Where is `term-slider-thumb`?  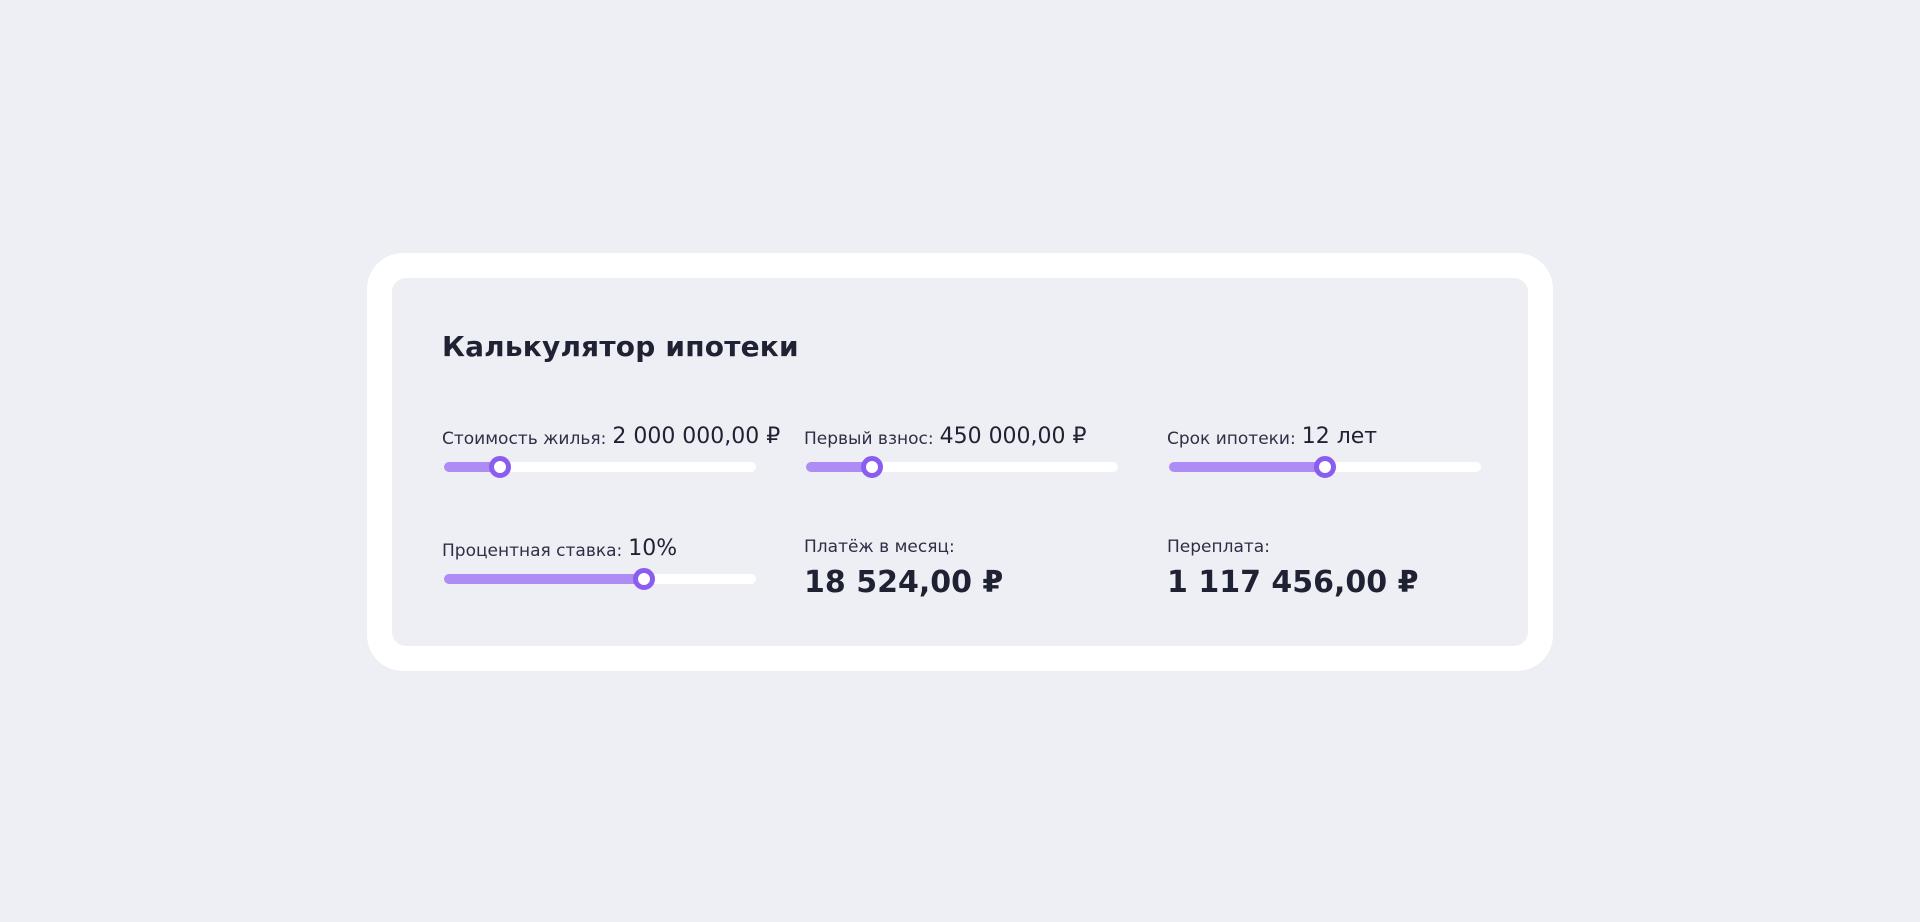 term-slider-thumb is located at coordinates (1325, 467).